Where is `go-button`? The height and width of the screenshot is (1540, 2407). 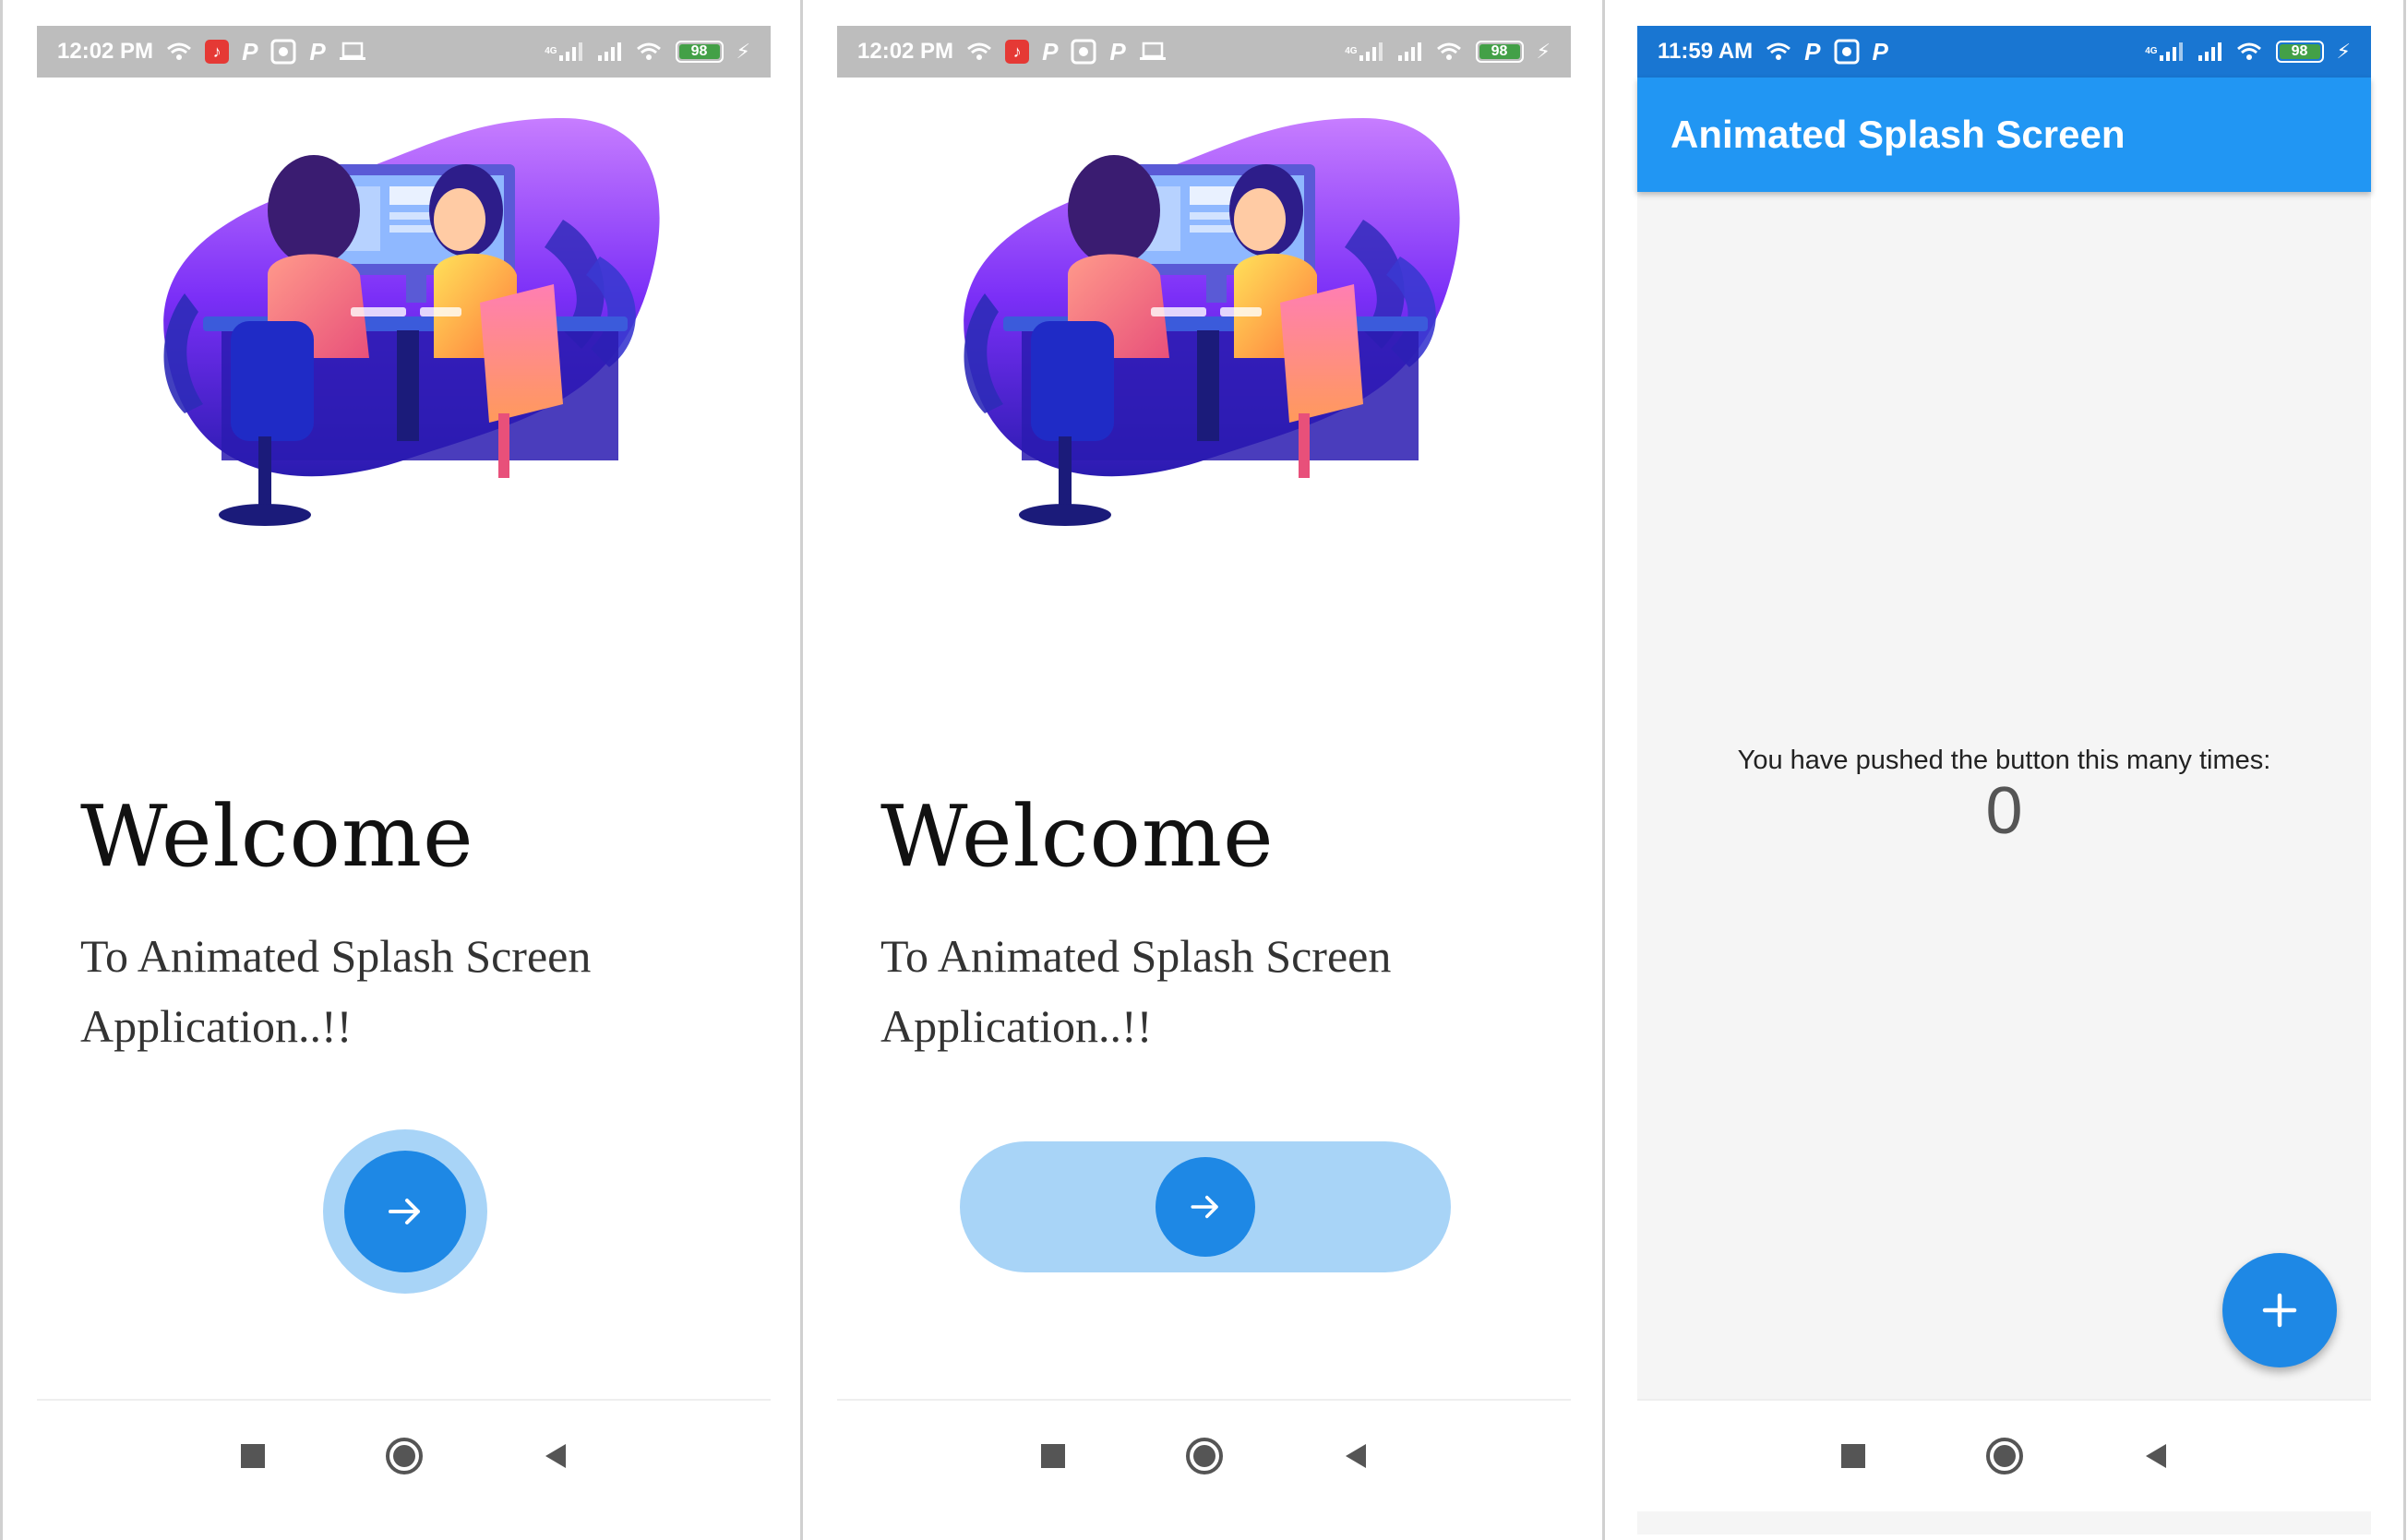
go-button is located at coordinates (405, 1211).